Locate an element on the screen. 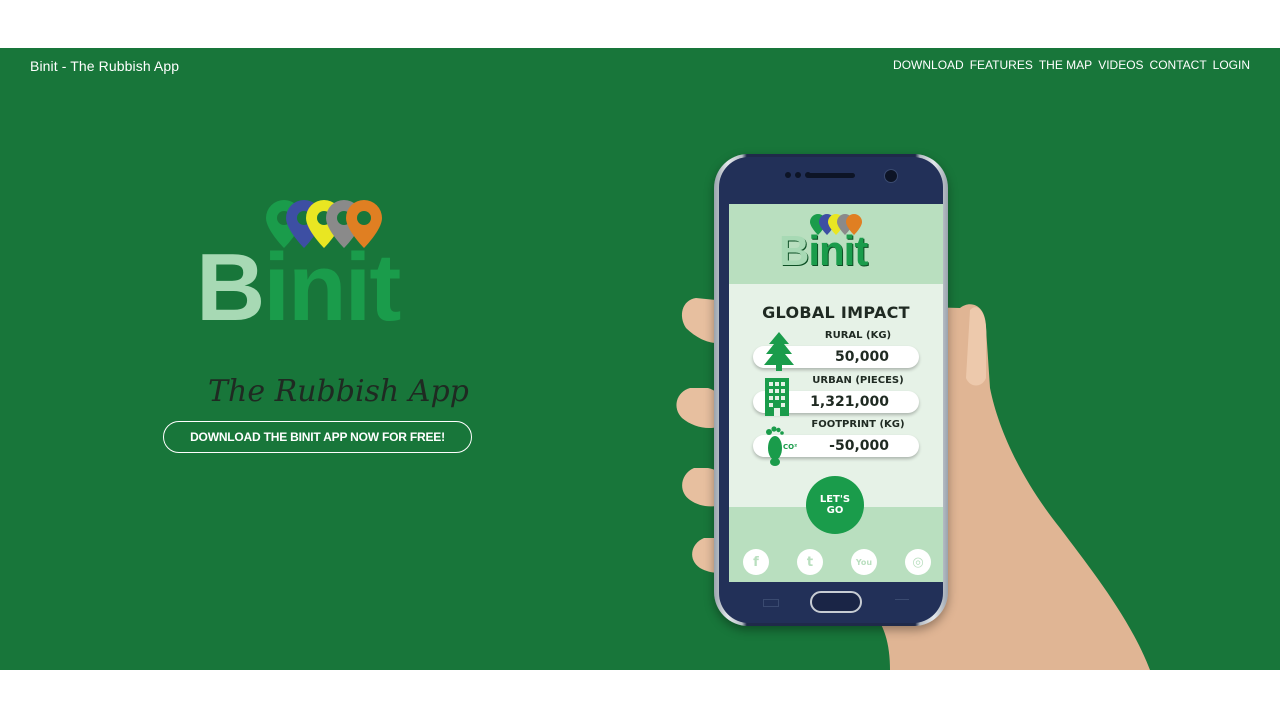 The width and height of the screenshot is (1280, 720). logo-tagline: The Rubbish App is located at coordinates (338, 391).